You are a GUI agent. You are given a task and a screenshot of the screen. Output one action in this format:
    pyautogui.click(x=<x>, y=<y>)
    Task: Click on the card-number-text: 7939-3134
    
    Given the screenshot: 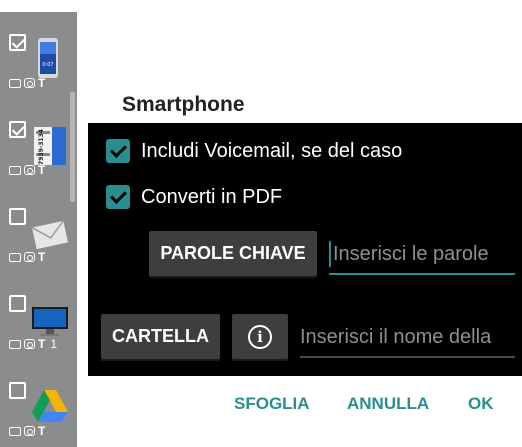 What is the action you would take?
    pyautogui.click(x=41, y=147)
    